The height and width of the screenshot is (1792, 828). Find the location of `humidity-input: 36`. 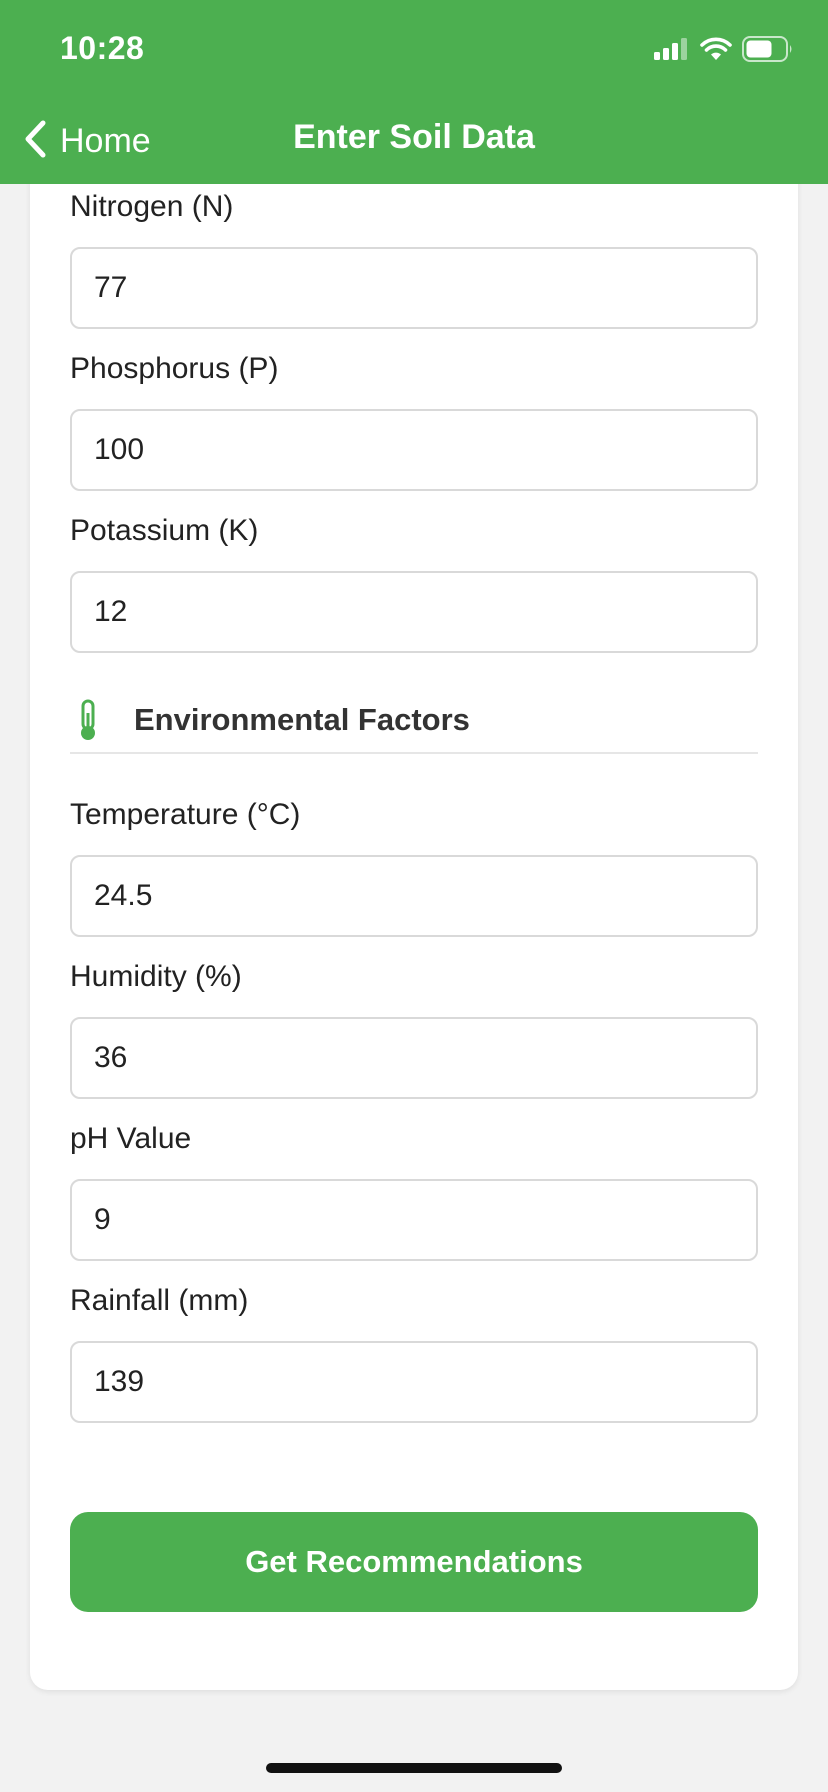

humidity-input: 36 is located at coordinates (414, 1058).